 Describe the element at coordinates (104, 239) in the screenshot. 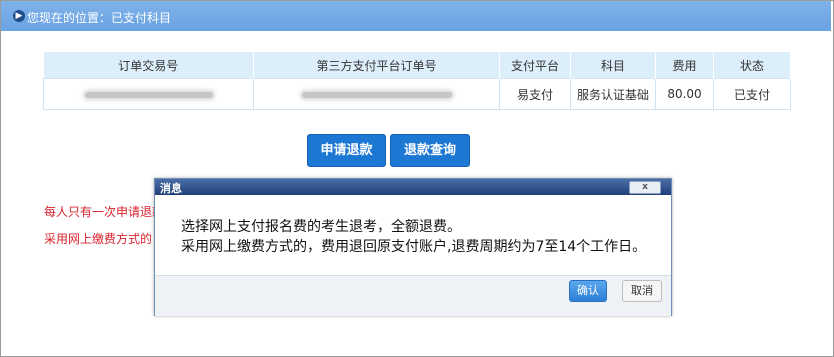

I see `refund-note-2: 采用网上缴费方式的，` at that location.